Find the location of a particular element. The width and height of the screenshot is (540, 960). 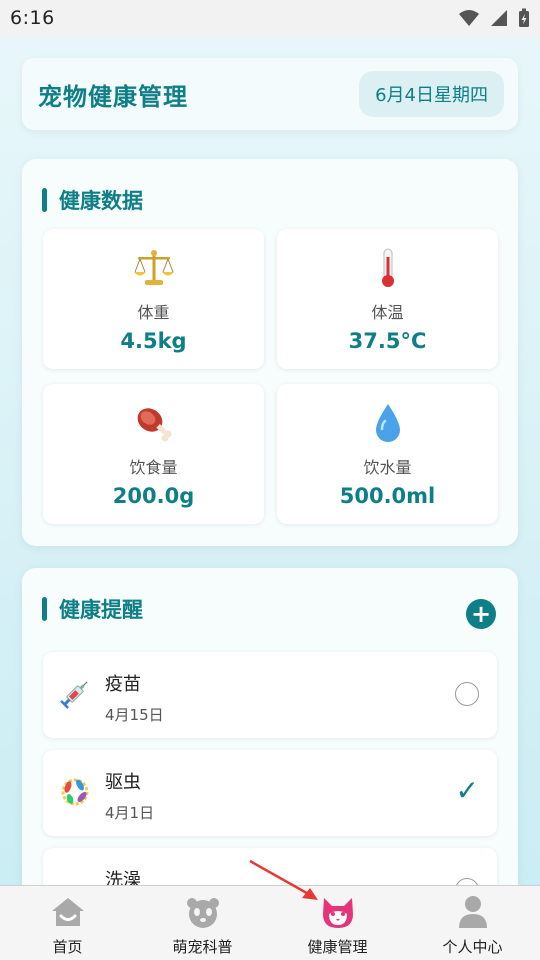

reminder-checkbox is located at coordinates (467, 694).